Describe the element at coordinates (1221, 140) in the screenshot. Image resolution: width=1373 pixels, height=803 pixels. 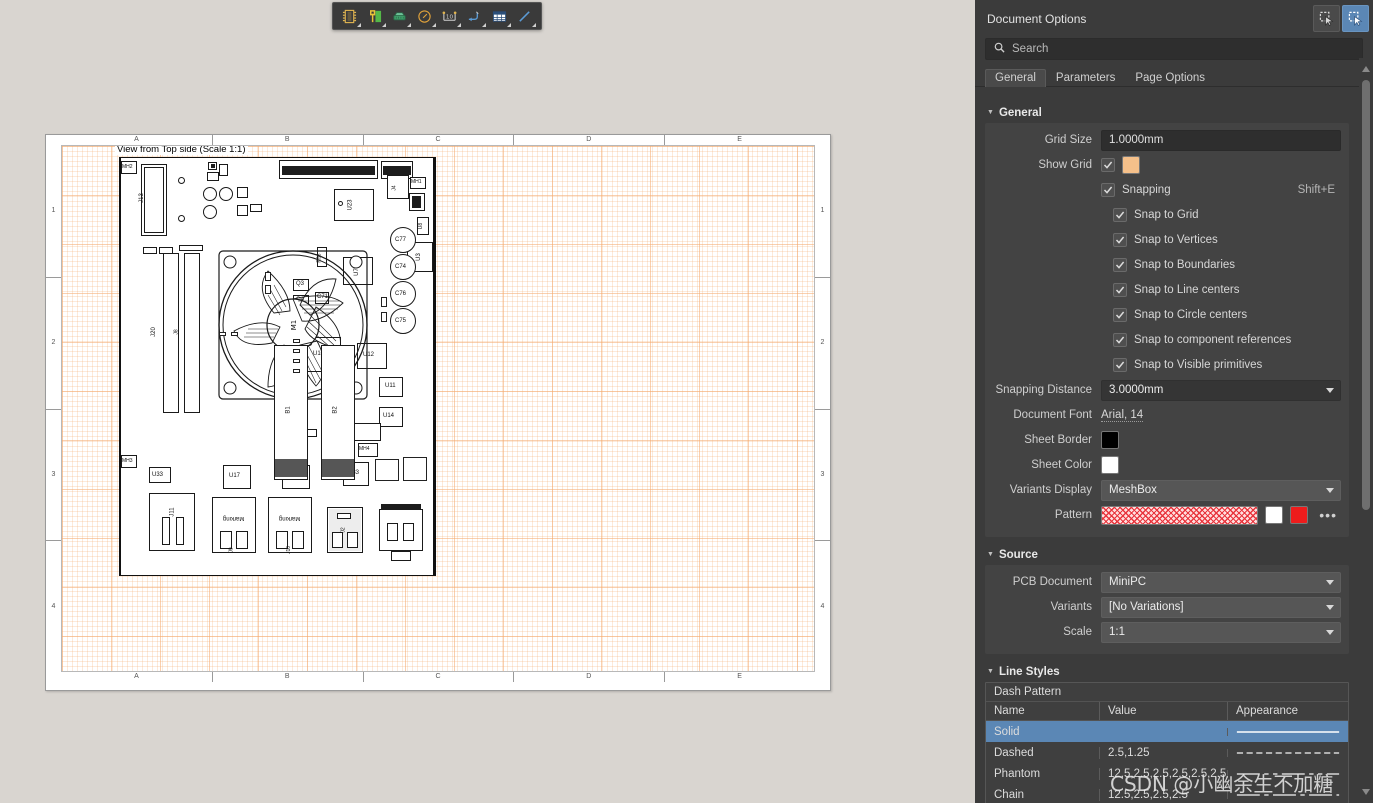
I see `grid-size-input: 1.0000mm` at that location.